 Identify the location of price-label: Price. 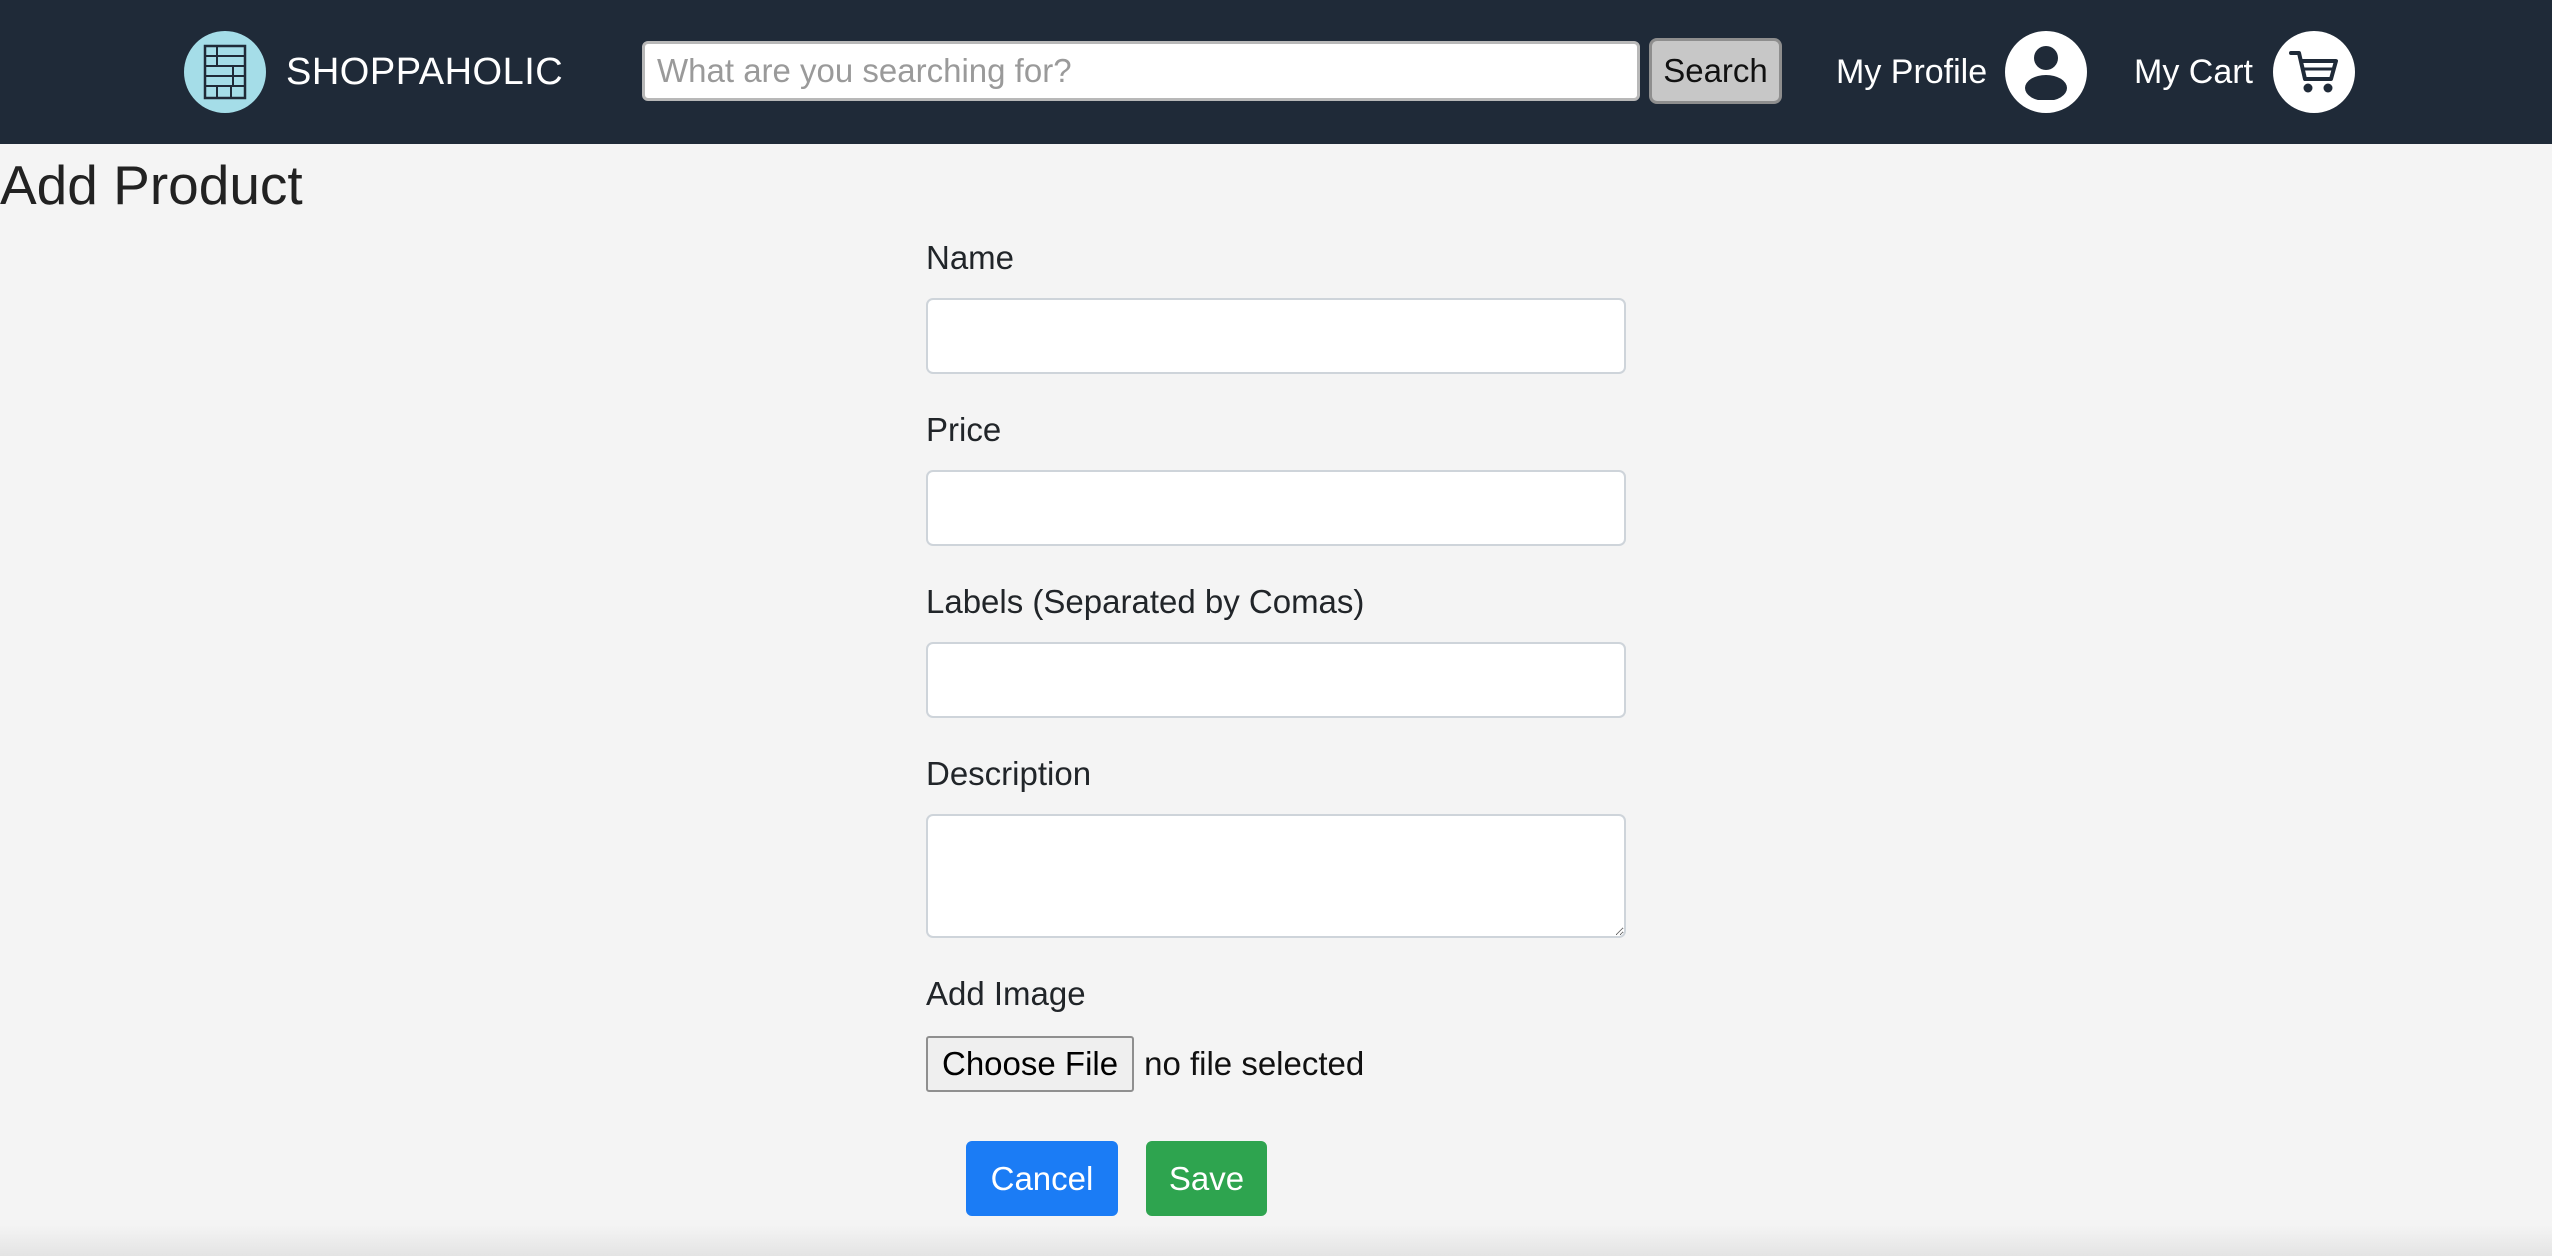
(964, 429).